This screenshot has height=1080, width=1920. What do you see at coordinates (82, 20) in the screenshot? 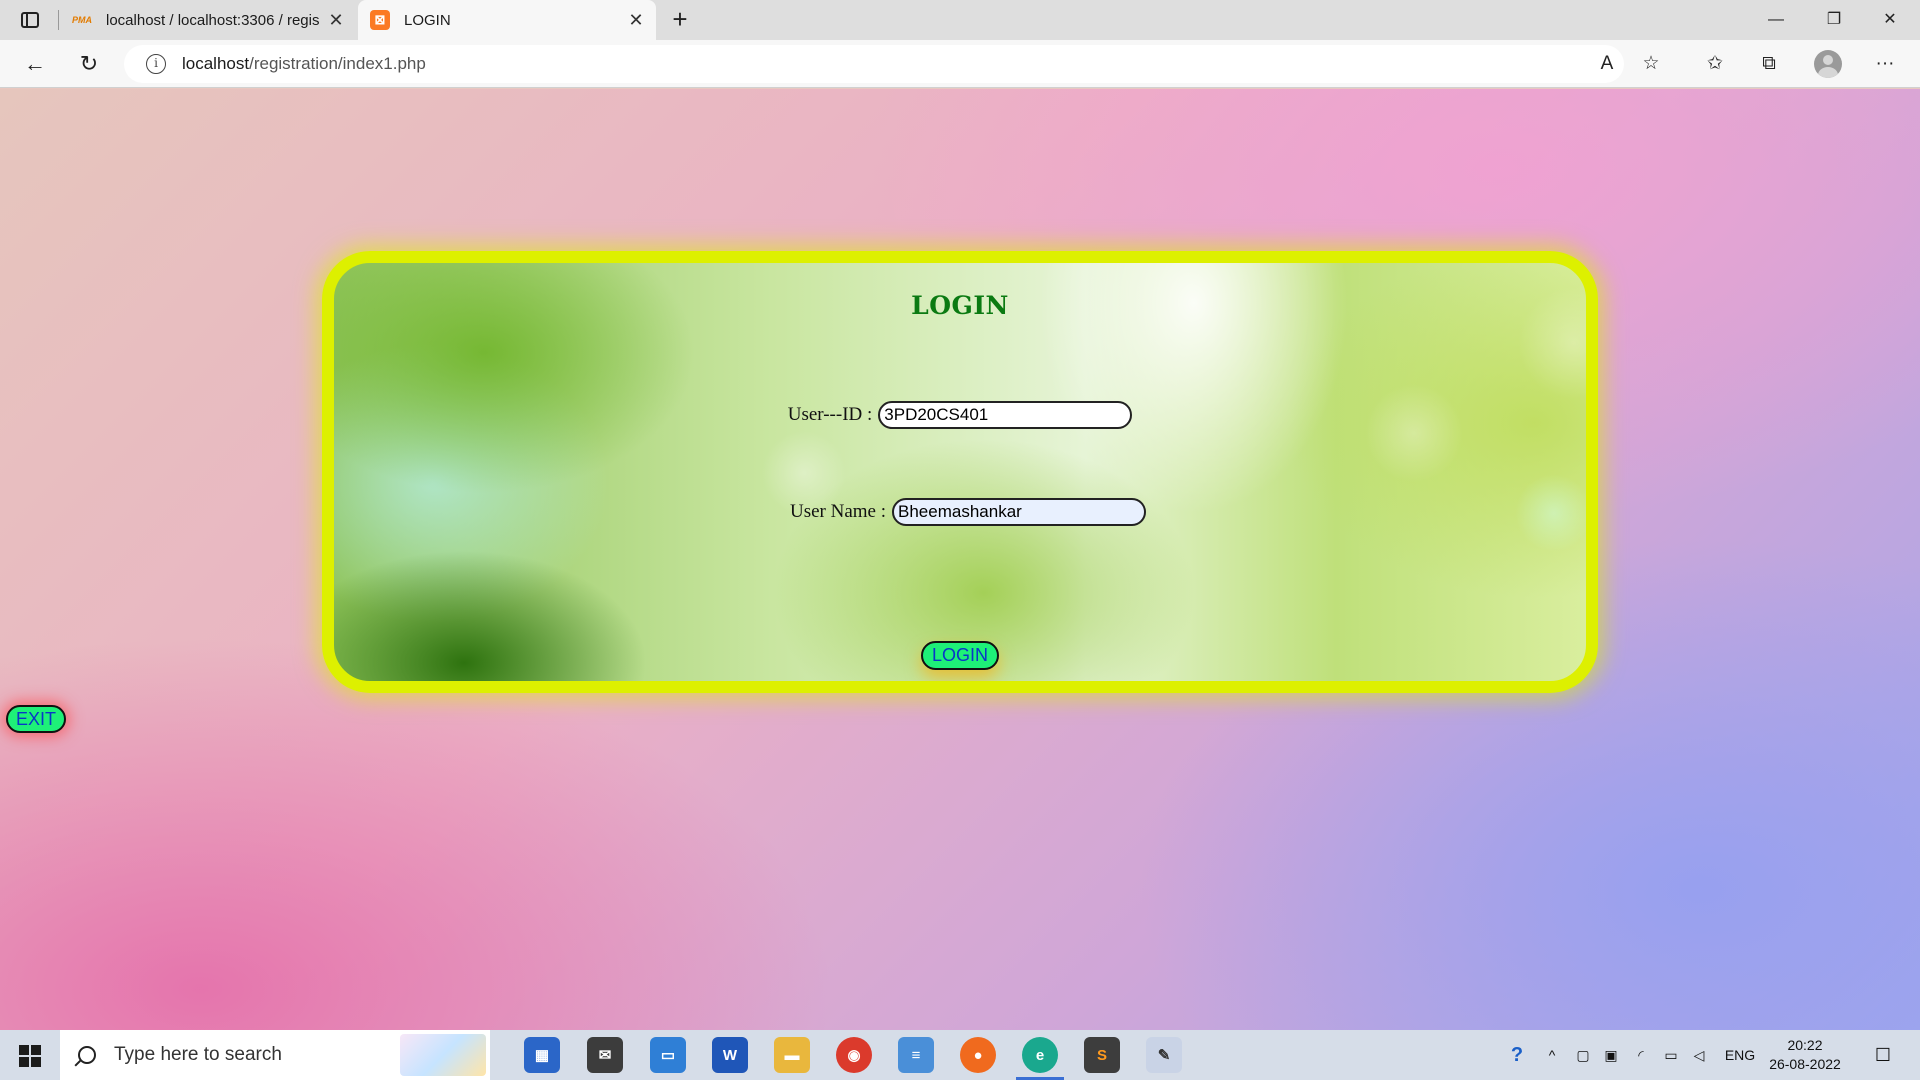
I see `phpmyadmin-icon: PMA` at bounding box center [82, 20].